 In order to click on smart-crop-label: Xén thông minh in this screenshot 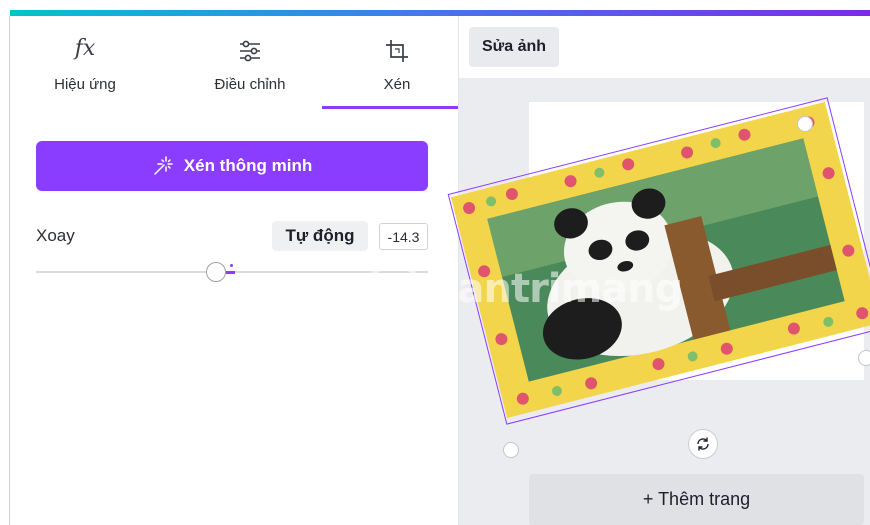, I will do `click(248, 165)`.